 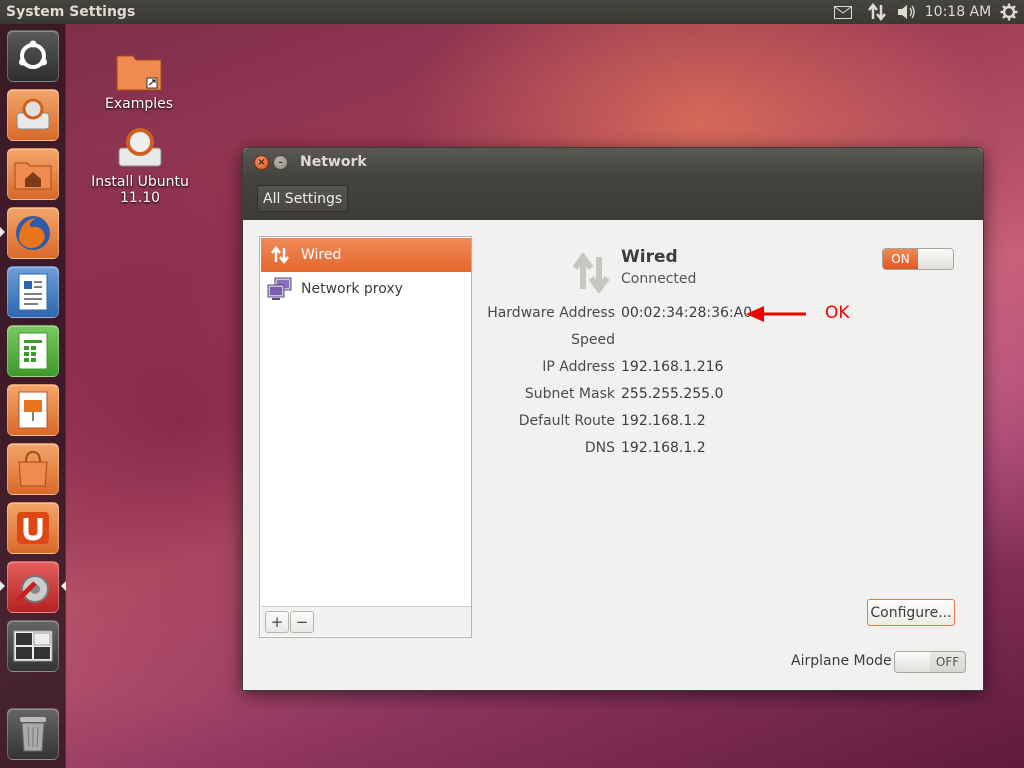 What do you see at coordinates (877, 12) in the screenshot?
I see `network-icon` at bounding box center [877, 12].